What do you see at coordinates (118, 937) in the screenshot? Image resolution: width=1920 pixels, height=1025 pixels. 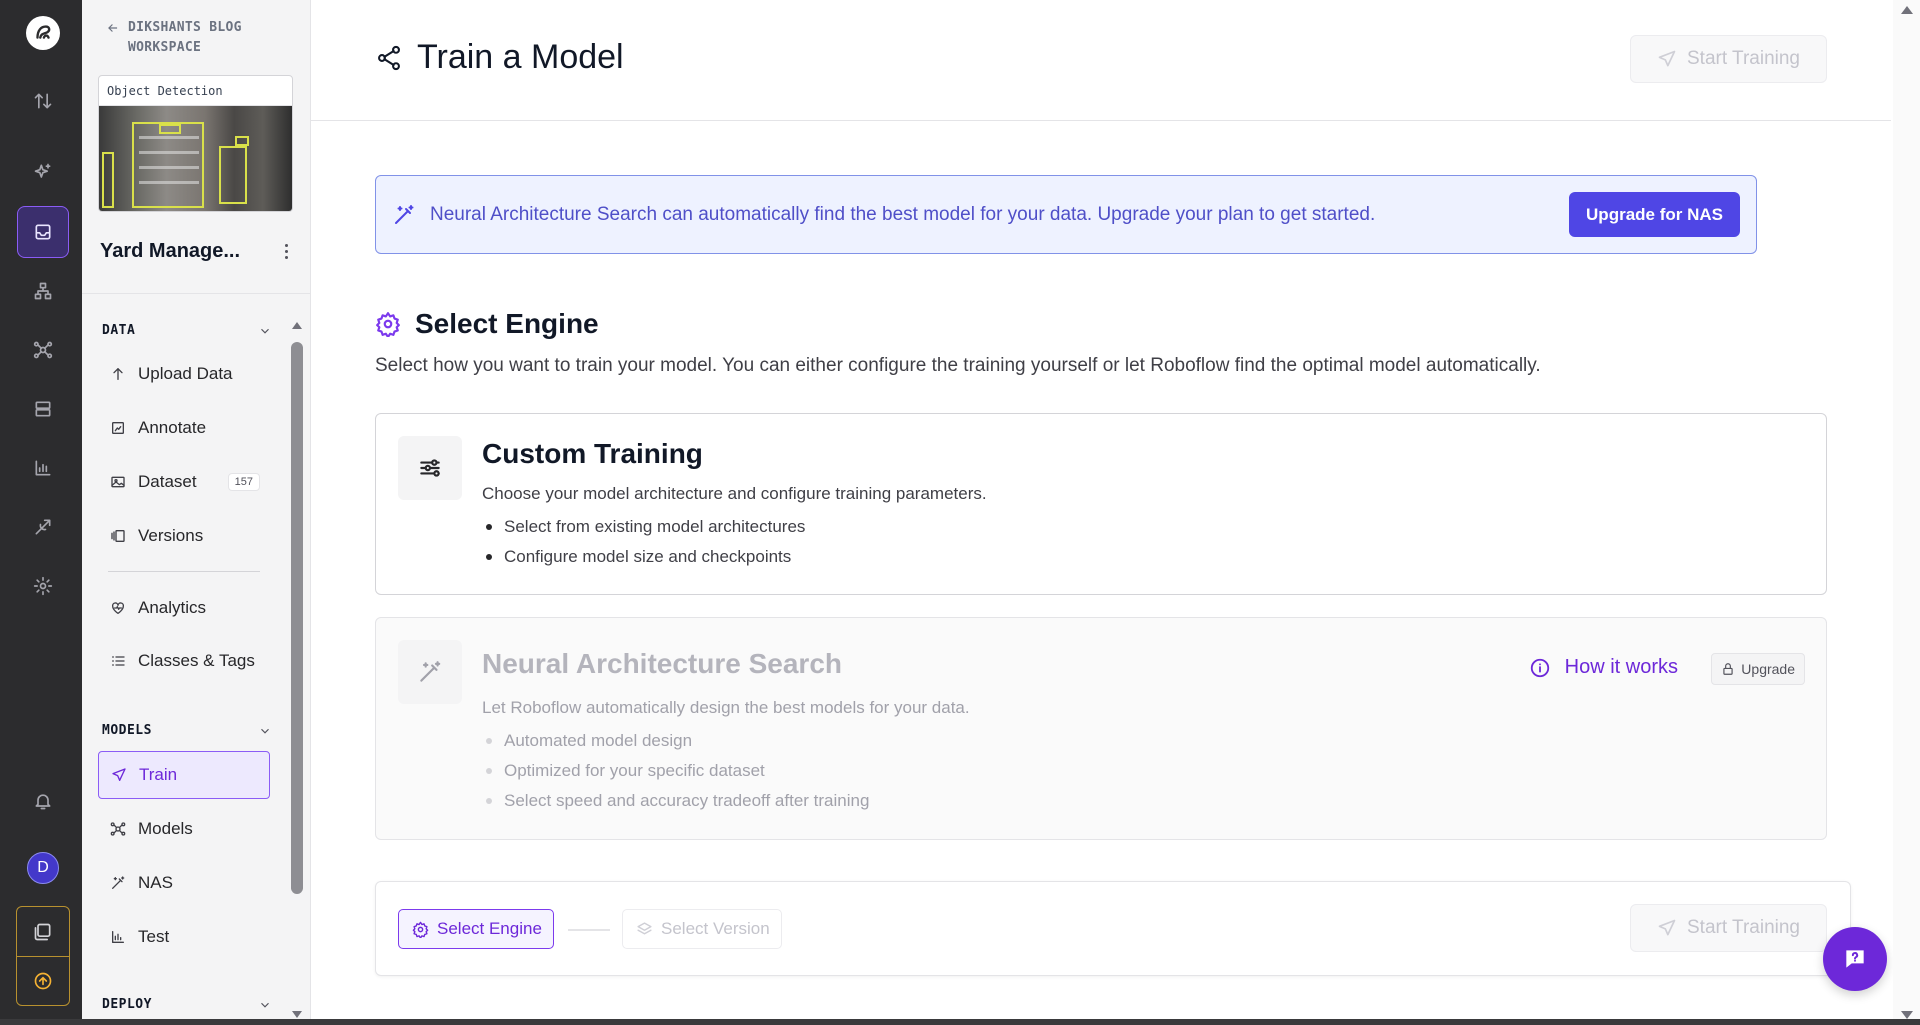 I see `chart-icon` at bounding box center [118, 937].